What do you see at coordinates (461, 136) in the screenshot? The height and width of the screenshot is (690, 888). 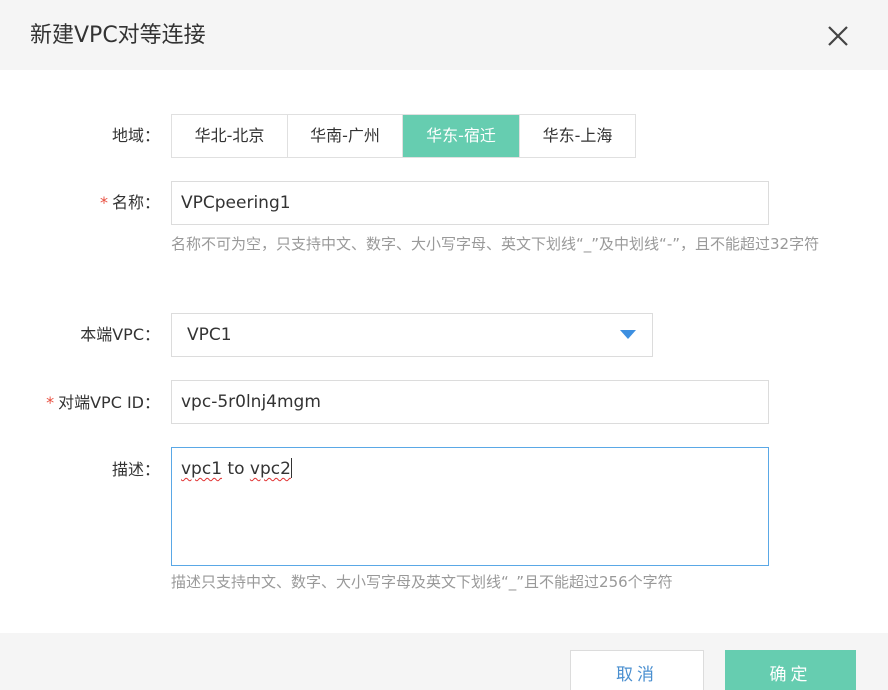 I see `region-option-suqian: 华东-宿迁` at bounding box center [461, 136].